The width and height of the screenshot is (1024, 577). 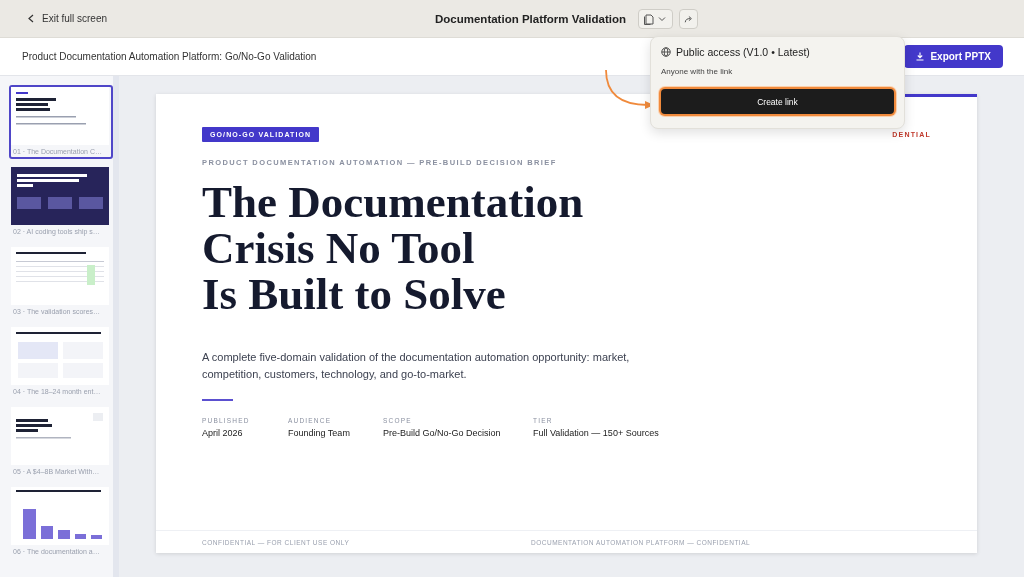 I want to click on download-icon, so click(x=920, y=56).